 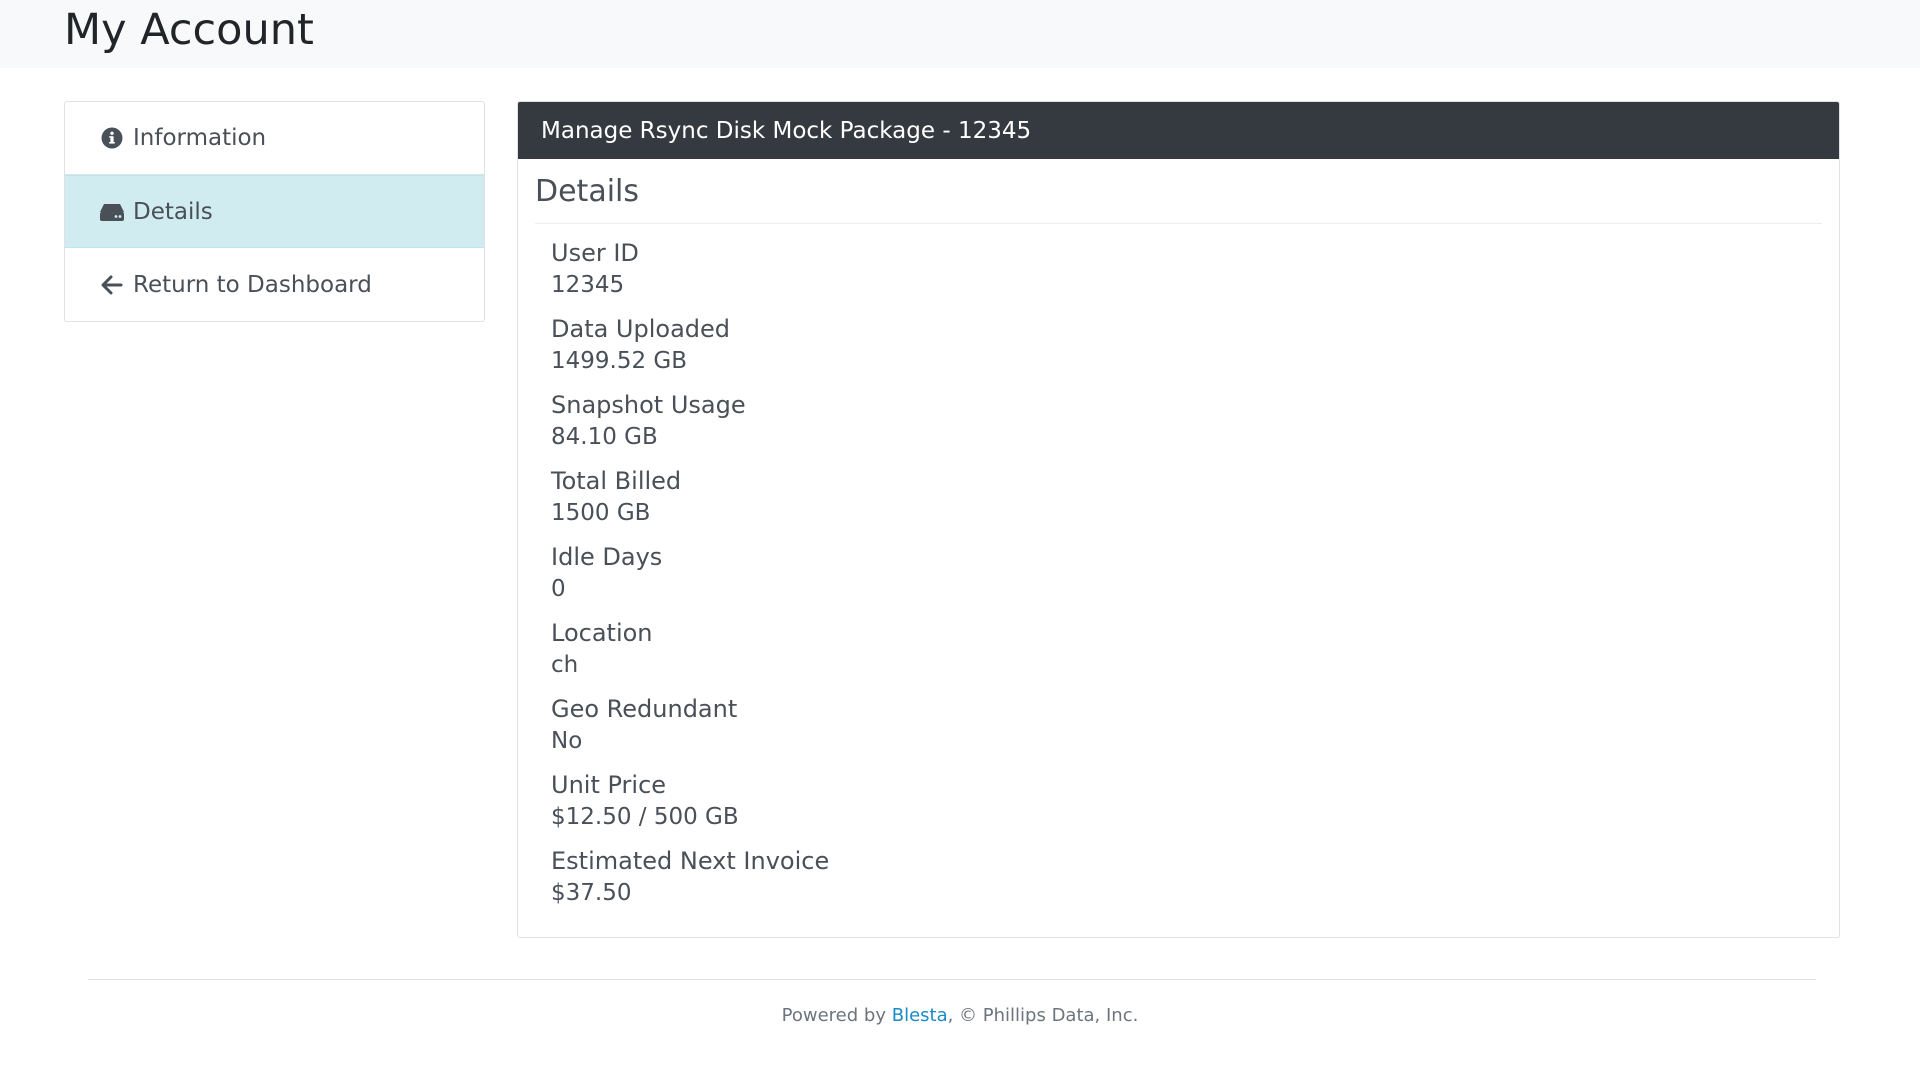 What do you see at coordinates (252, 284) in the screenshot?
I see `sidebar-item-label: Return to Dashboard` at bounding box center [252, 284].